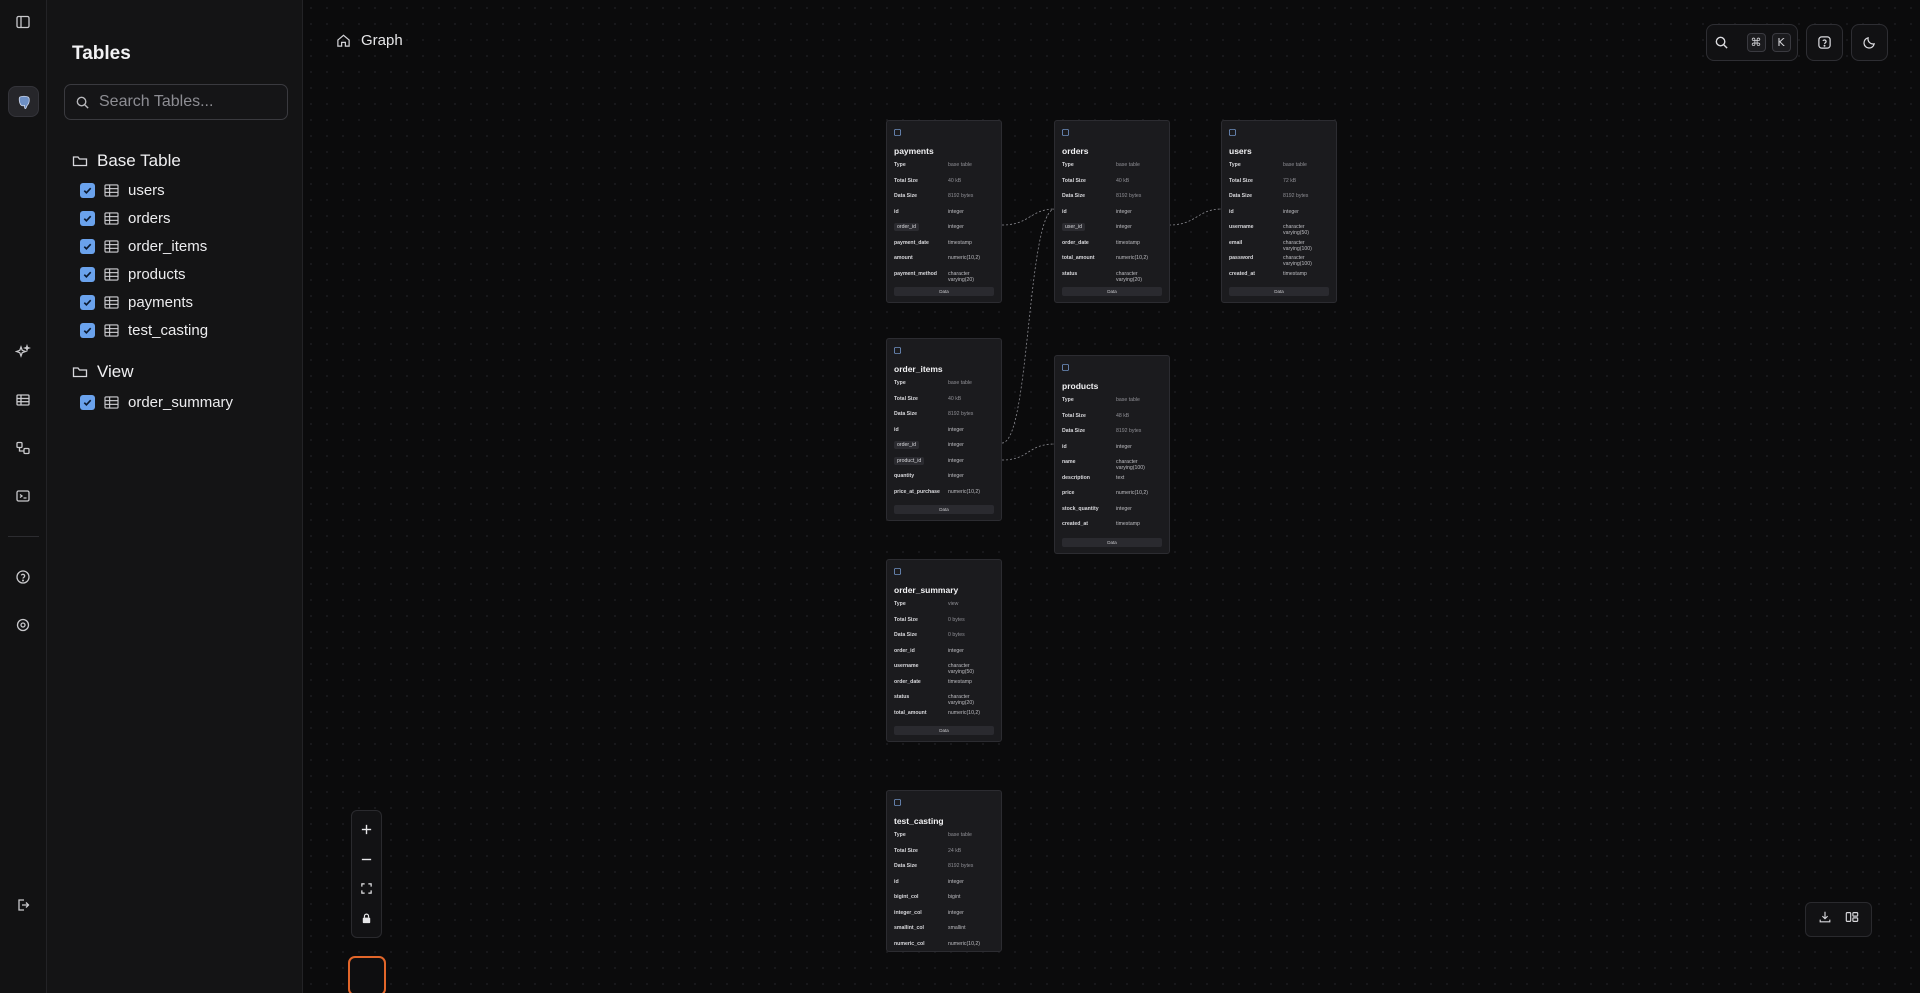 Image resolution: width=1920 pixels, height=993 pixels. What do you see at coordinates (1825, 919) in the screenshot?
I see `download-icon` at bounding box center [1825, 919].